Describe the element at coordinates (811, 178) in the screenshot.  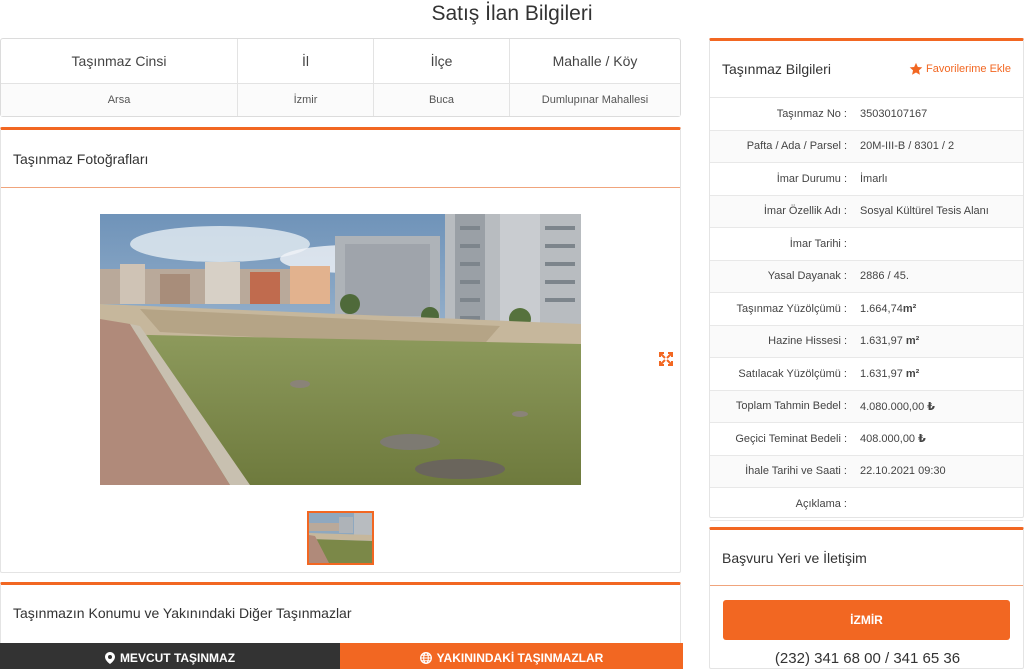
I see `info-key: İmar Durumu :` at that location.